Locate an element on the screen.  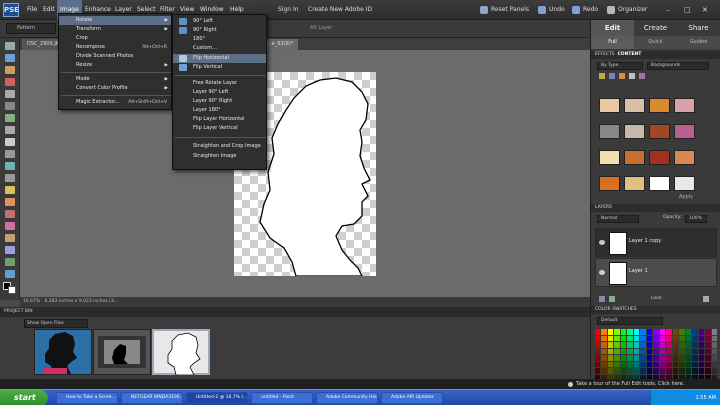
apply-button: Apply is located at coordinates (686, 197).